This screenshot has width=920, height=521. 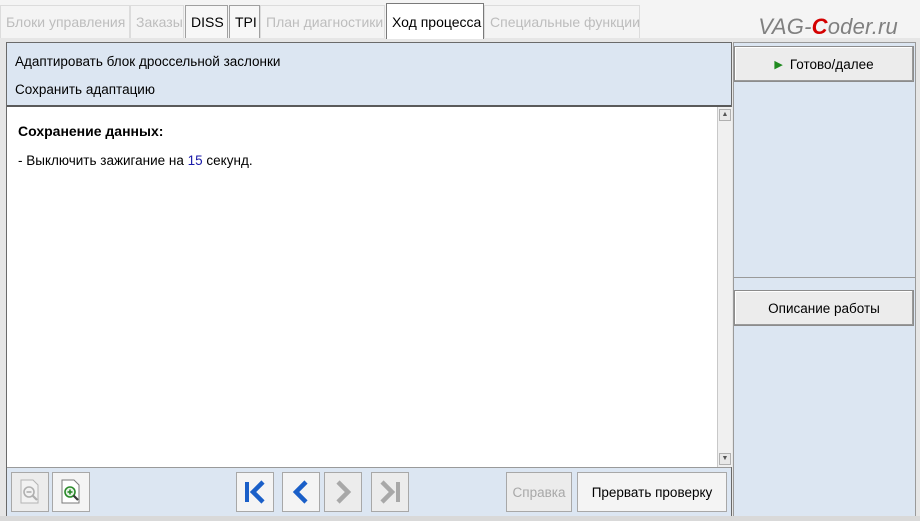 I want to click on play-icon: ▶, so click(x=778, y=64).